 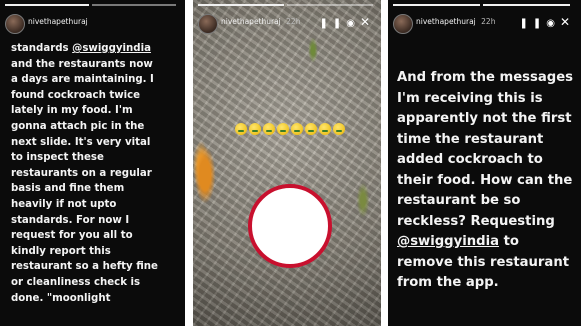 What do you see at coordinates (68, 189) in the screenshot?
I see `caption-text: basis and fine them` at bounding box center [68, 189].